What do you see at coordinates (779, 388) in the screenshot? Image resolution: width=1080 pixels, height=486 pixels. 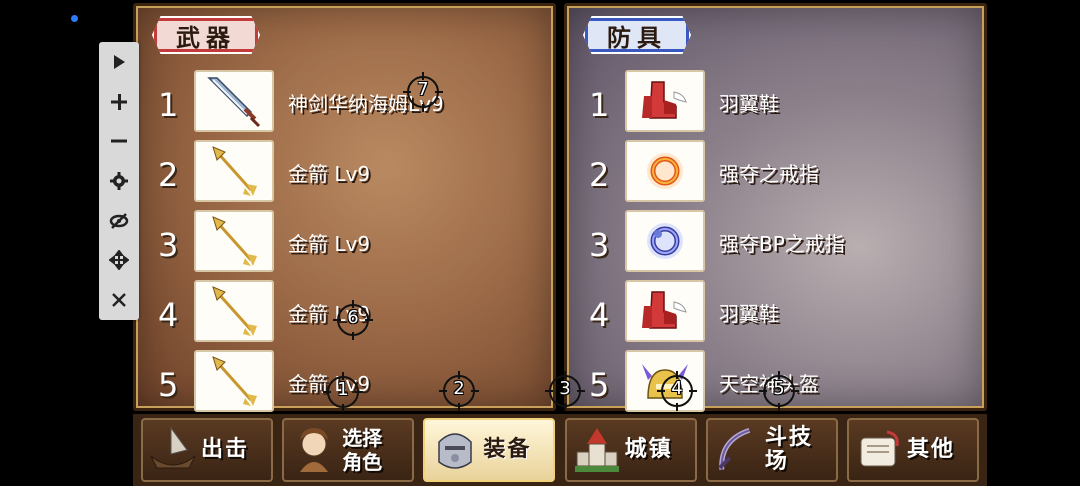 I see `target-number: 5` at bounding box center [779, 388].